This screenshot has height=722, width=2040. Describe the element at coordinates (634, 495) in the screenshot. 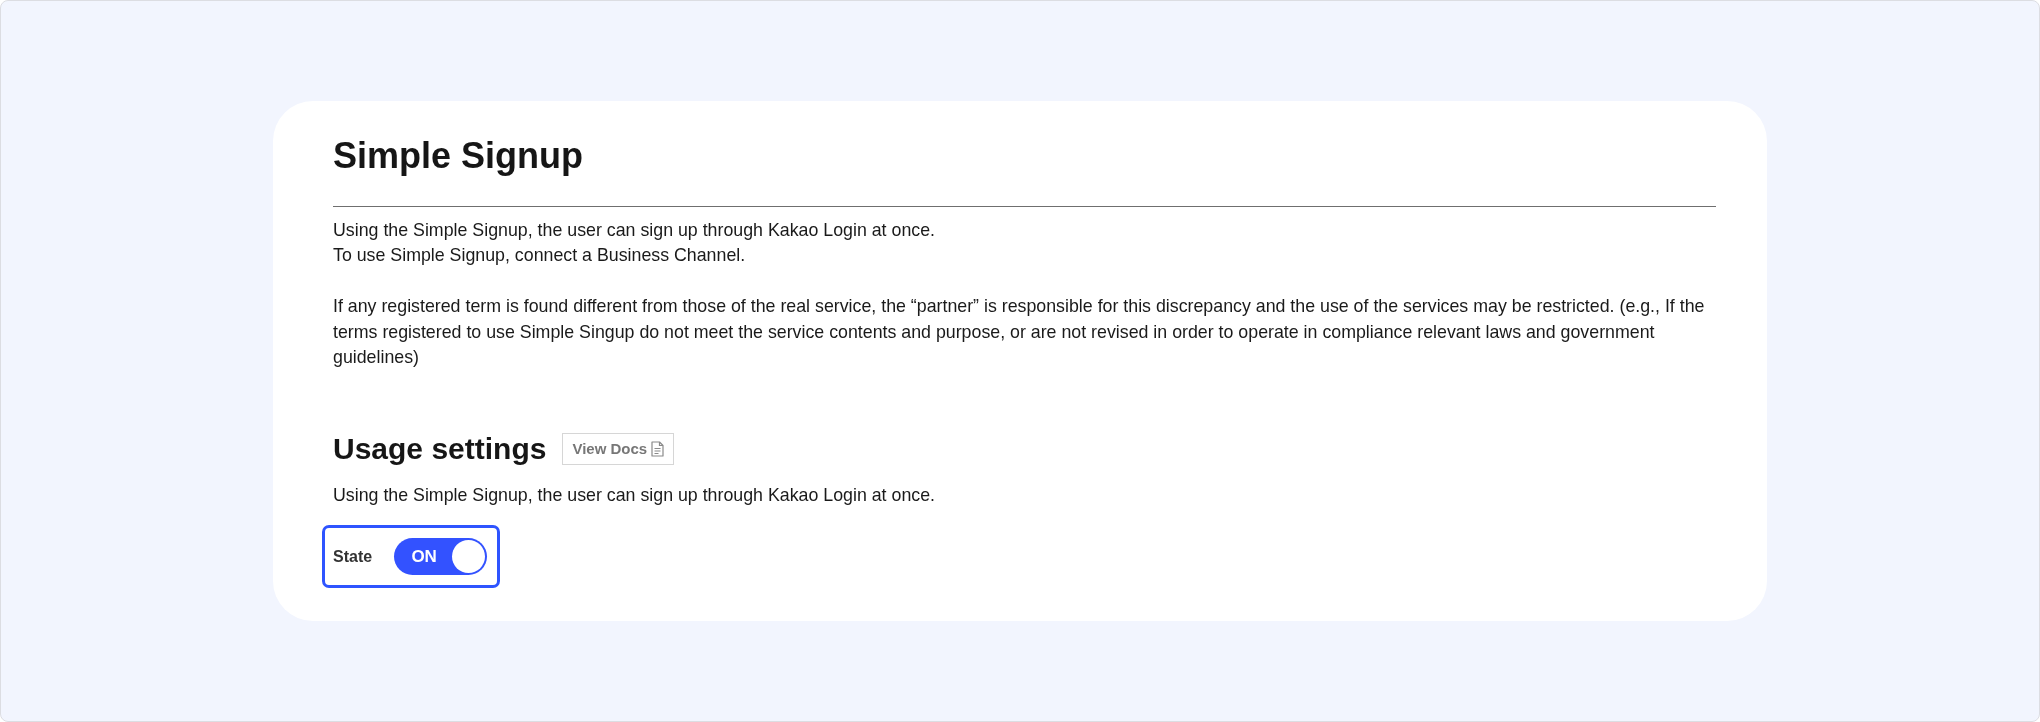

I see `section-description: Using the Simple Signup, the user can sign up through Kakao Login at once.` at that location.